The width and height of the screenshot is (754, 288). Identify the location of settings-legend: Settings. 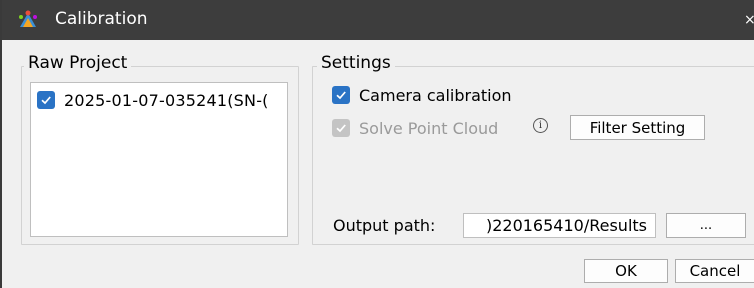
(356, 63).